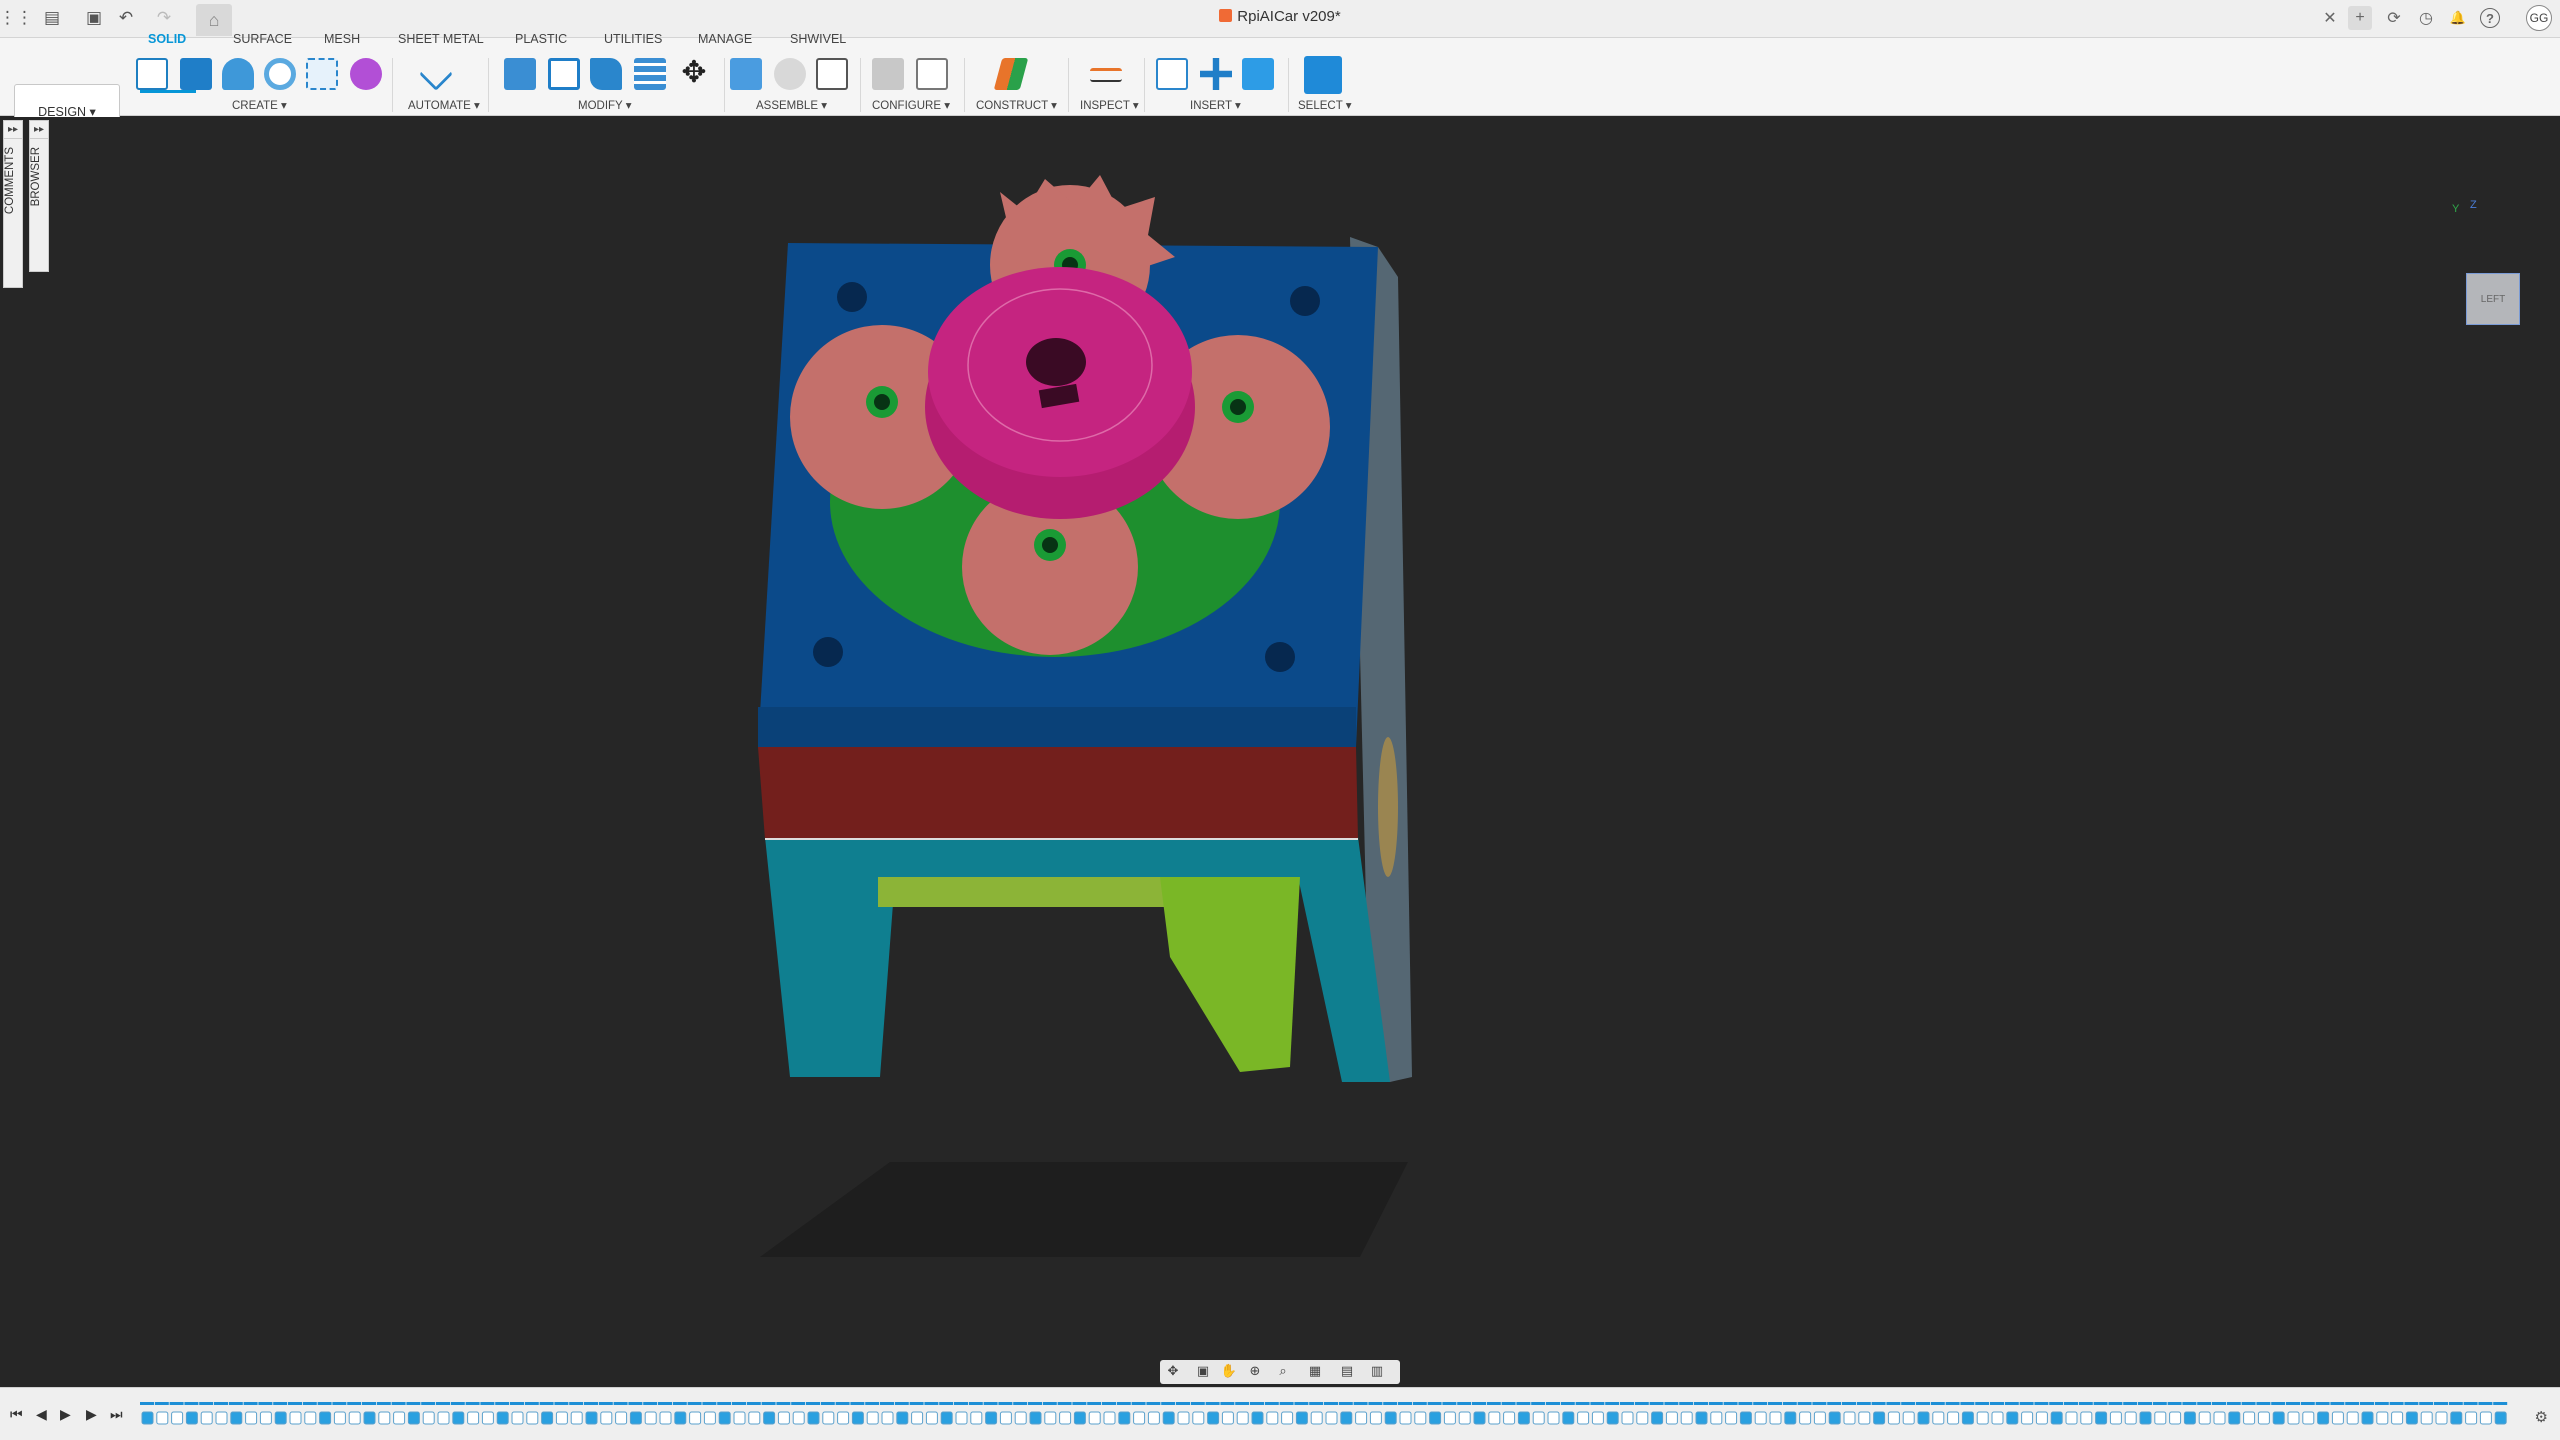 The height and width of the screenshot is (1440, 2560). I want to click on tab-solid: SOLID, so click(167, 39).